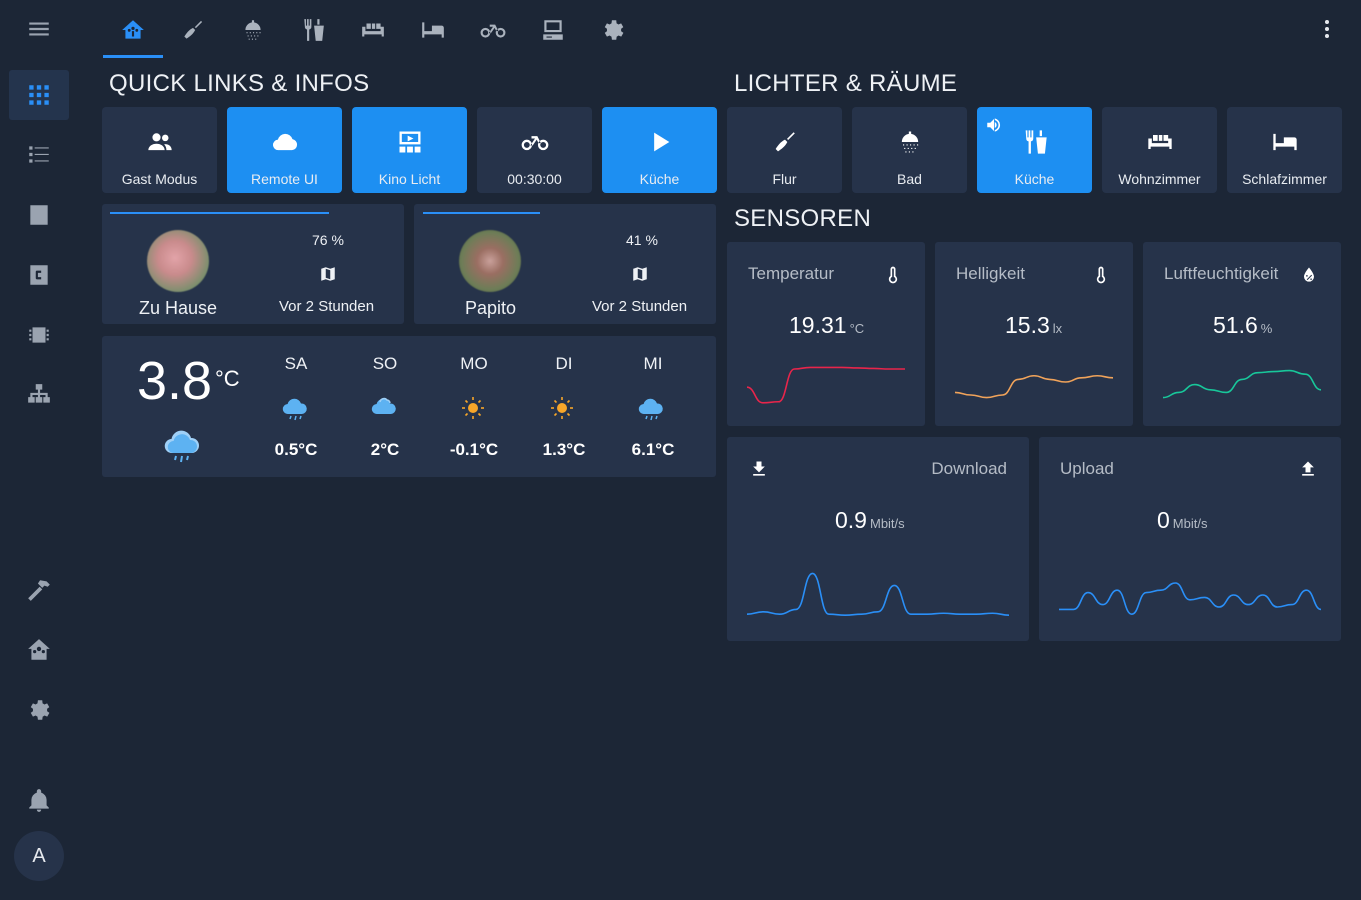 The height and width of the screenshot is (900, 1361). I want to click on upload-icon, so click(1308, 469).